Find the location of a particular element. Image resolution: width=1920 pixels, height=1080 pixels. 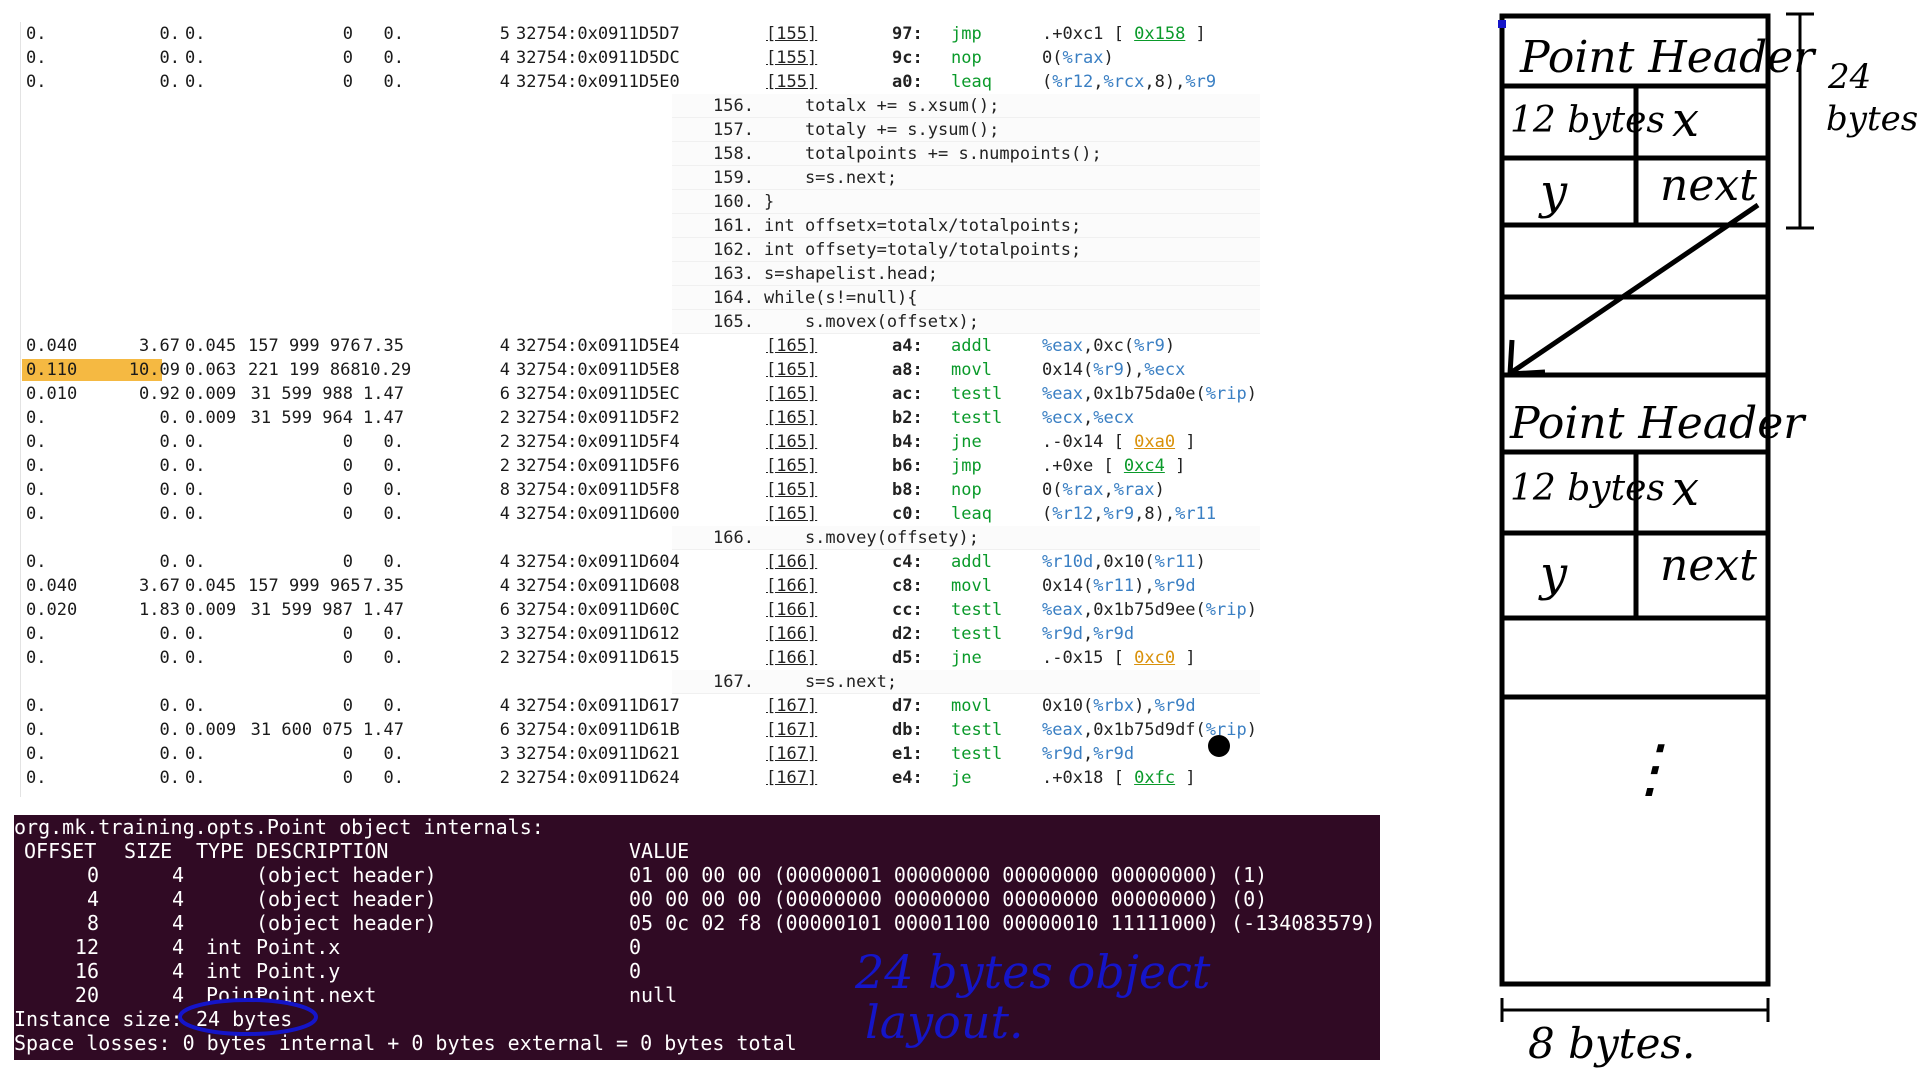

offset-cell: ac: is located at coordinates (907, 394).